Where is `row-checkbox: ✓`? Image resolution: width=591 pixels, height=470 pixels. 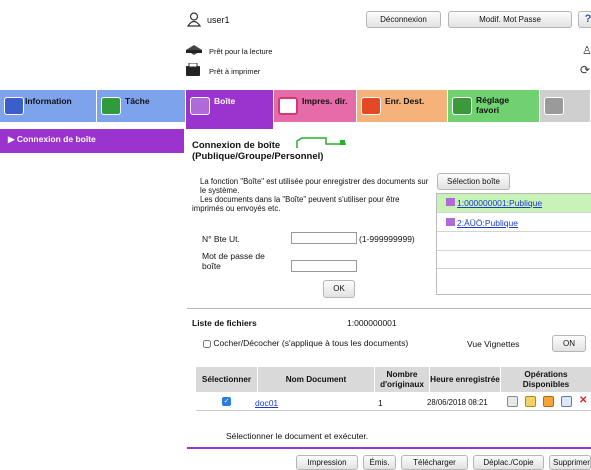
row-checkbox: ✓ is located at coordinates (226, 401).